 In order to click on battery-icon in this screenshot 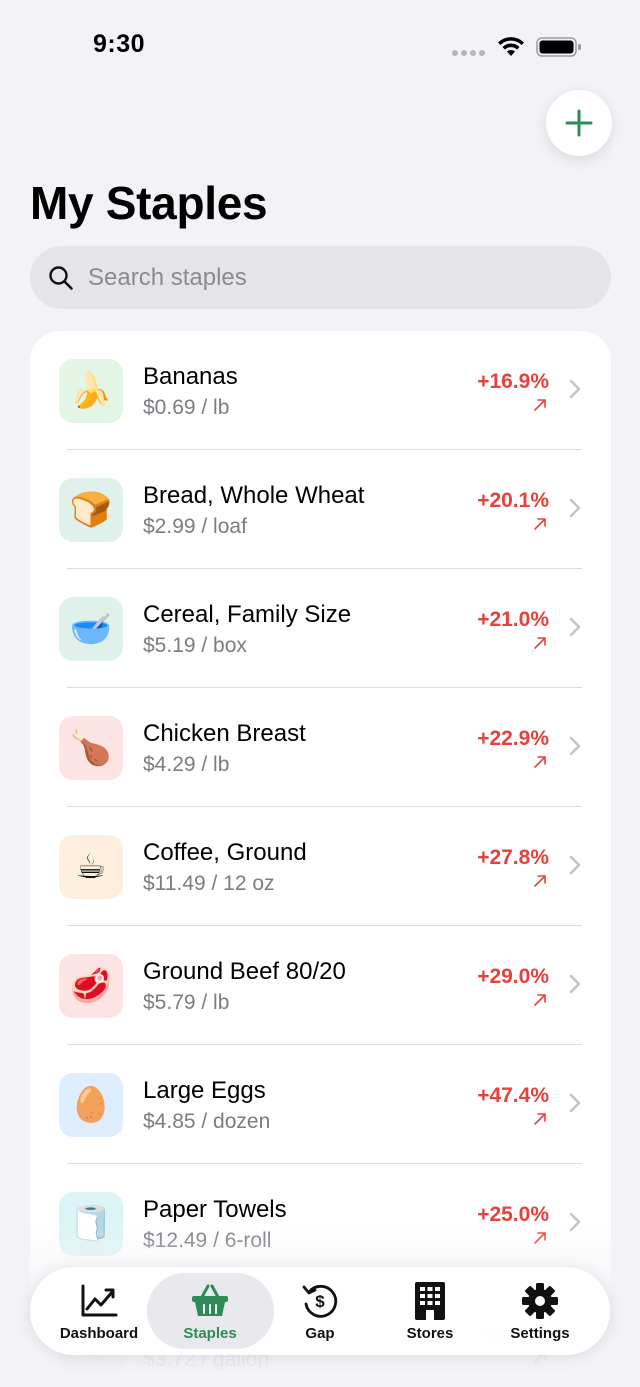, I will do `click(558, 47)`.